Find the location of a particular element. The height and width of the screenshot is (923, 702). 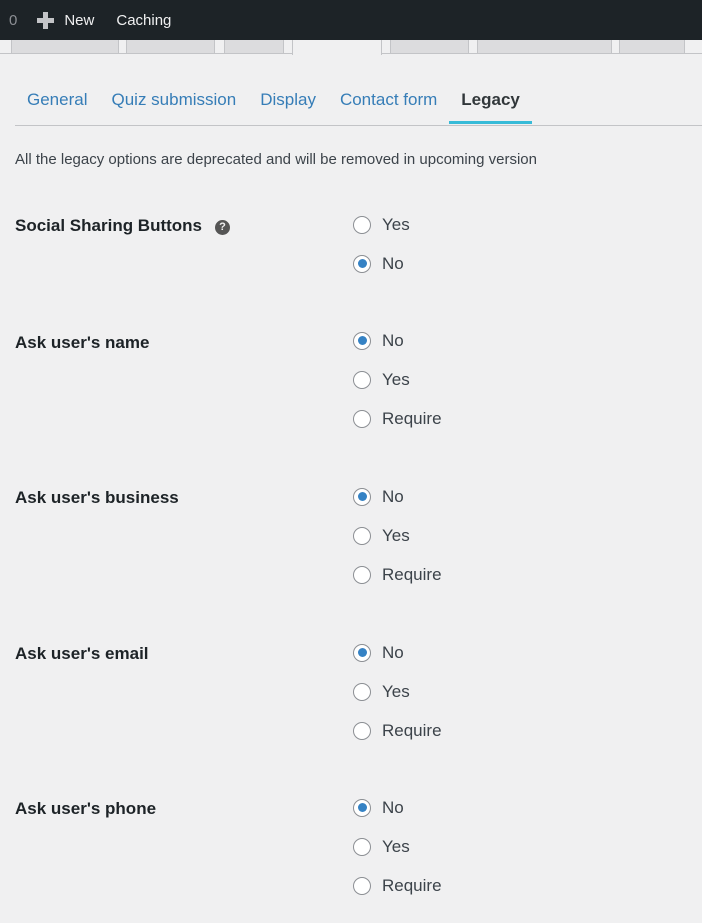

subtab-general: General is located at coordinates (57, 101).